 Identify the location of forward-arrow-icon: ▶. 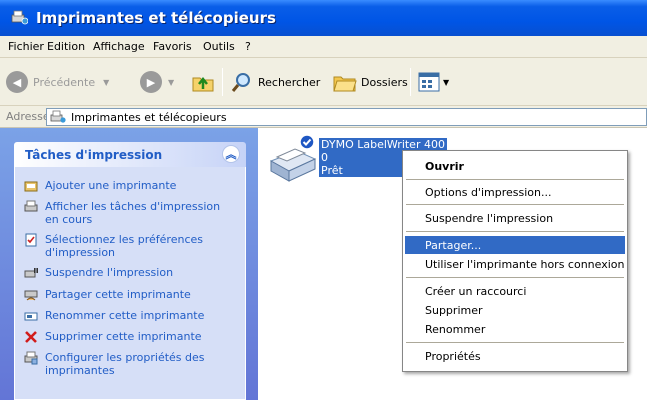
(151, 82).